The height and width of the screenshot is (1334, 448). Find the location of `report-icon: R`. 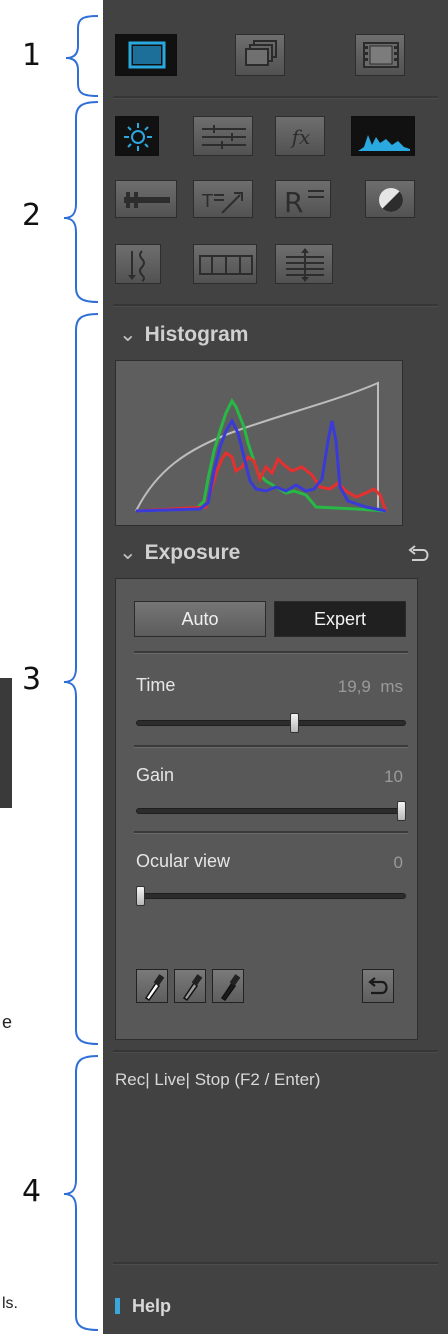

report-icon: R is located at coordinates (304, 202).